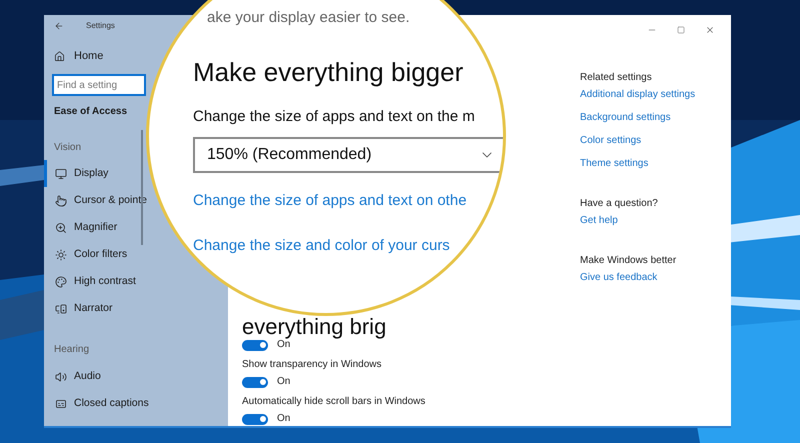 The image size is (800, 443). I want to click on settings-link: Change the size and color of your curs, so click(348, 246).